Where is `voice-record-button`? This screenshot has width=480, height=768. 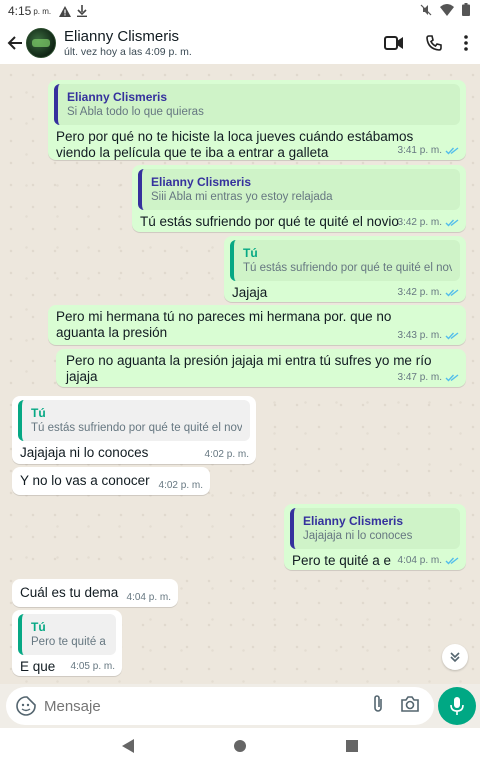
voice-record-button is located at coordinates (457, 706).